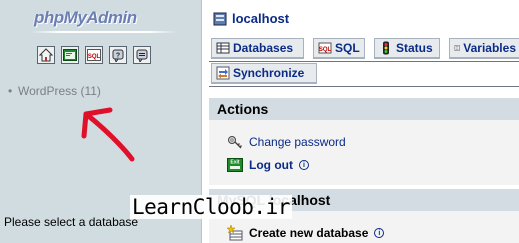  I want to click on nav-icon-bar: SQL ?, so click(94, 55).